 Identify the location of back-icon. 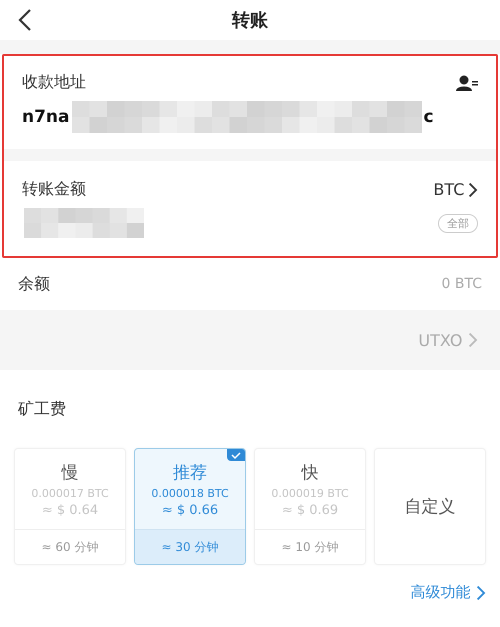
(25, 20).